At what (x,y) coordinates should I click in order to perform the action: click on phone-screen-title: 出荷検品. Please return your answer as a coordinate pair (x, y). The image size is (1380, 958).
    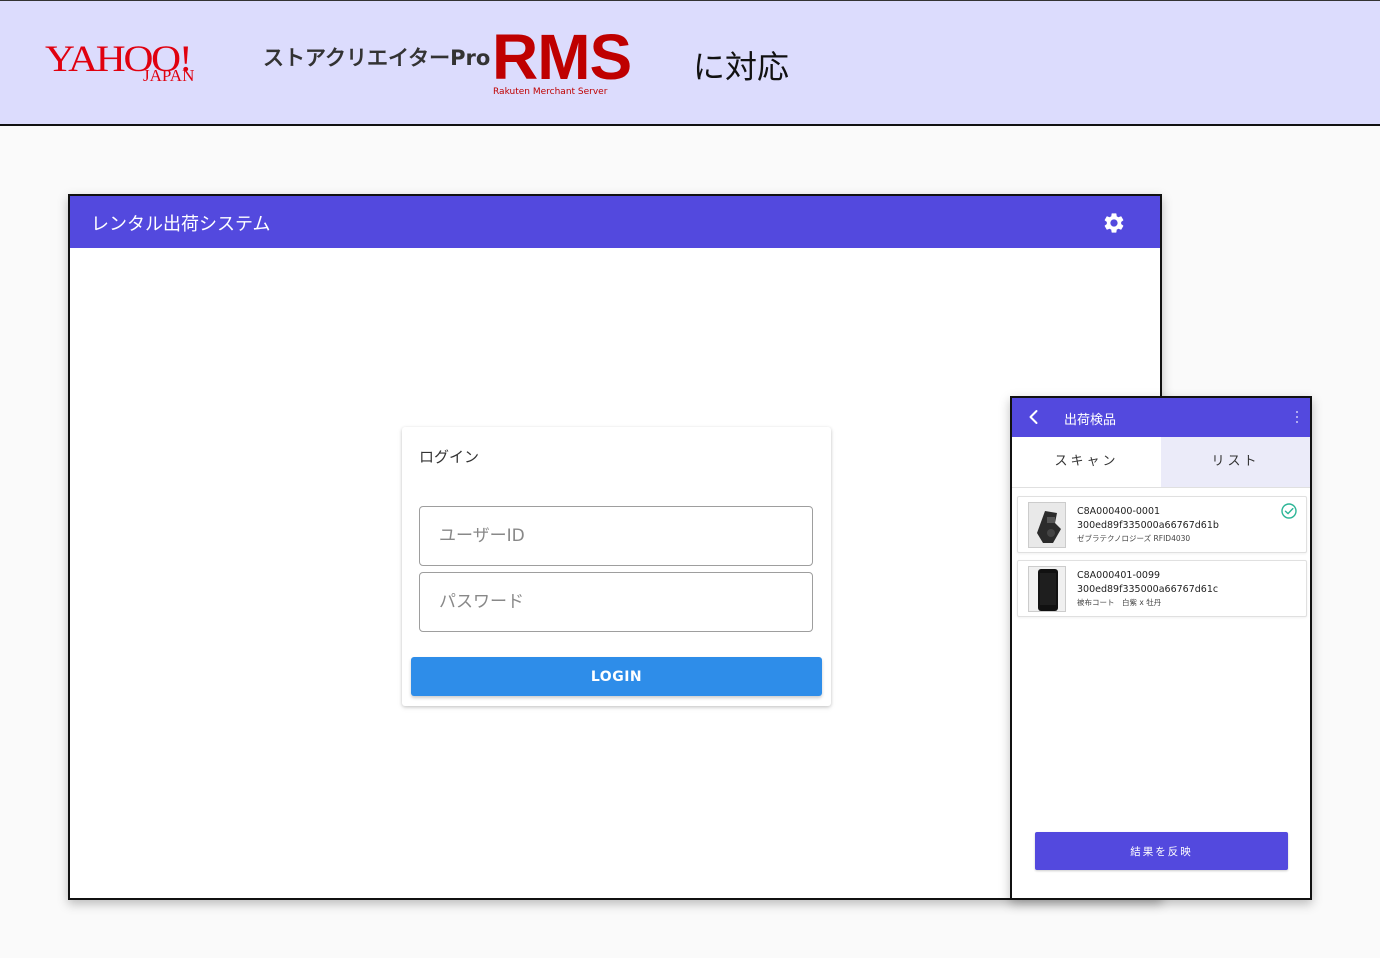
    Looking at the image, I should click on (1090, 420).